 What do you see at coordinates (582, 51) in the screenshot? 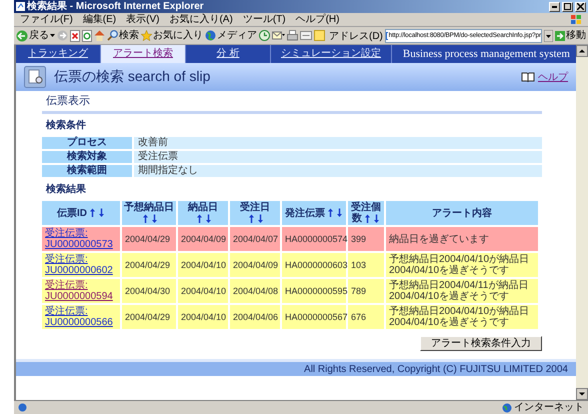
I see `scroll-up-icon` at bounding box center [582, 51].